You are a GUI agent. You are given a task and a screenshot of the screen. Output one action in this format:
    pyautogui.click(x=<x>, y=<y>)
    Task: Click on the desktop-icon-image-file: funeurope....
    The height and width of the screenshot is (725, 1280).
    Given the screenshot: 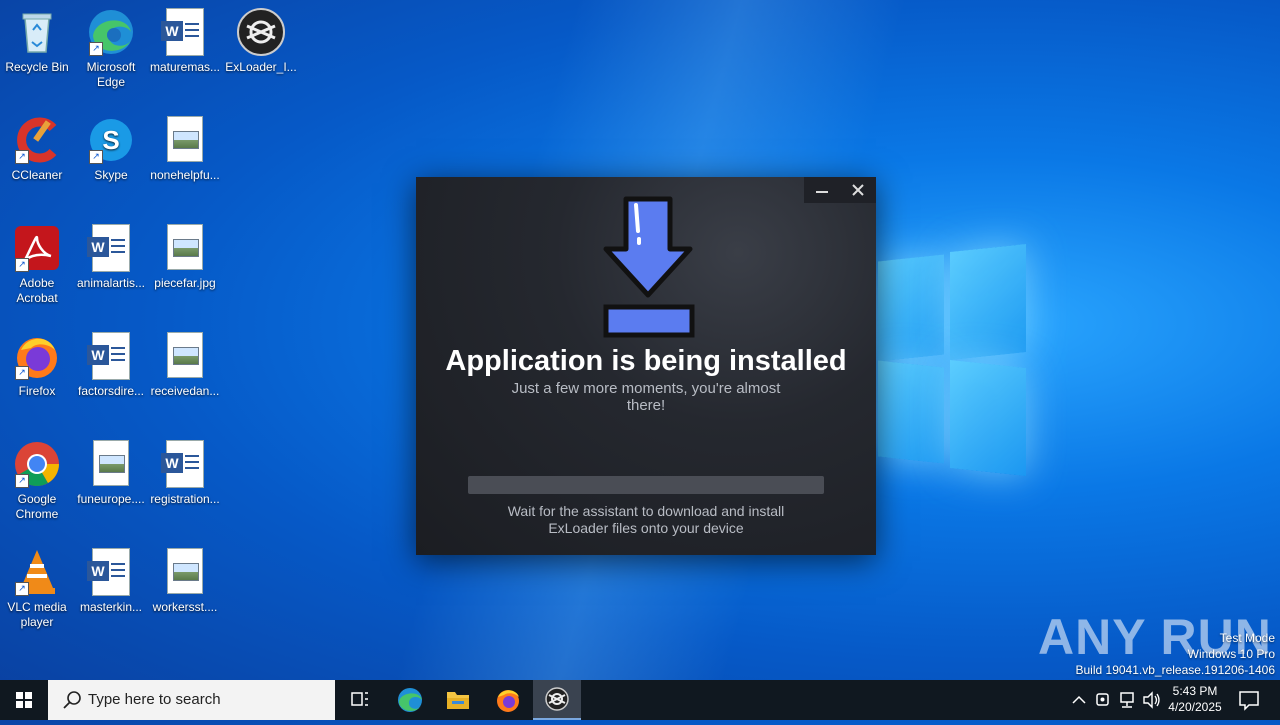 What is the action you would take?
    pyautogui.click(x=111, y=473)
    